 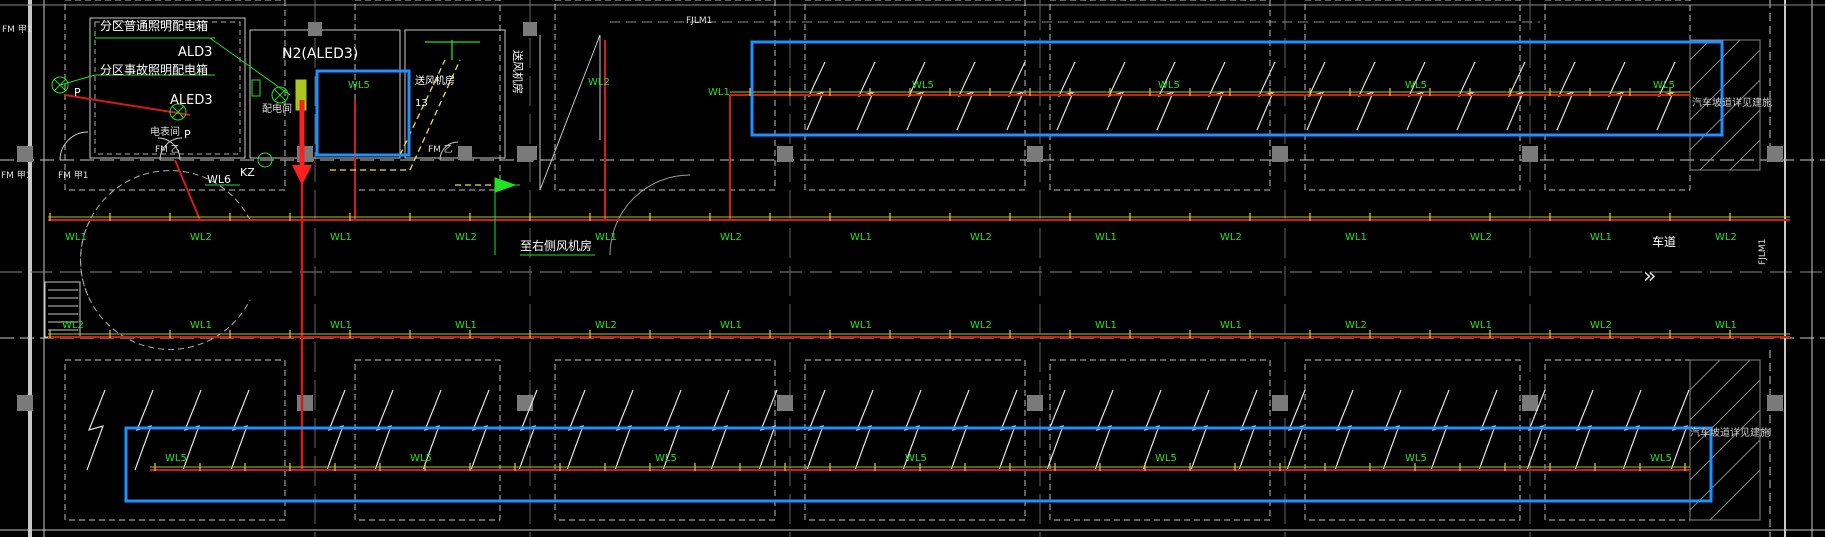 What do you see at coordinates (1664, 241) in the screenshot?
I see `label-lane: 车道` at bounding box center [1664, 241].